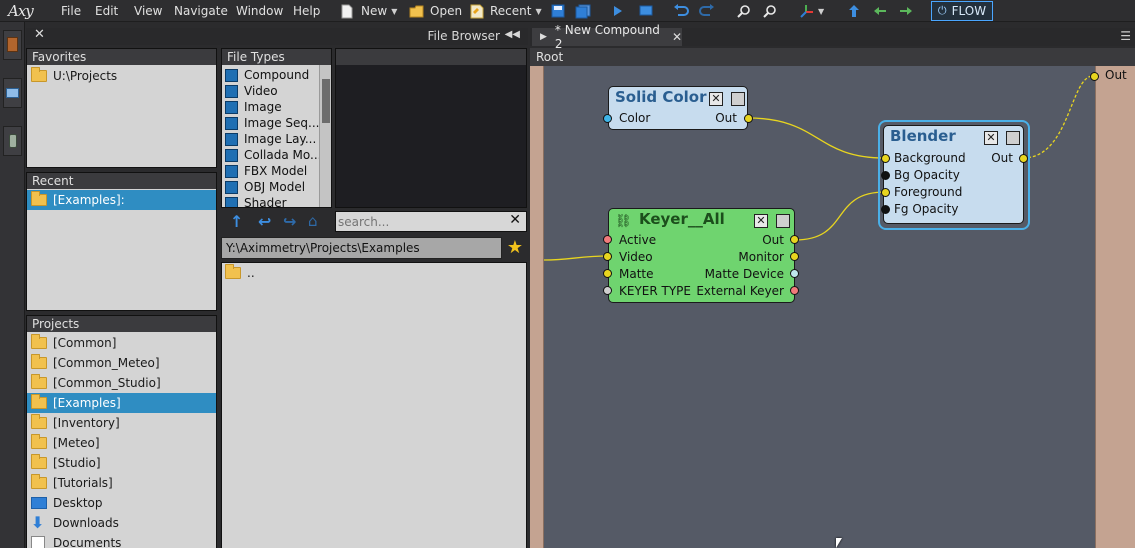 The height and width of the screenshot is (548, 1135). I want to click on new-button: New ▼, so click(369, 11).